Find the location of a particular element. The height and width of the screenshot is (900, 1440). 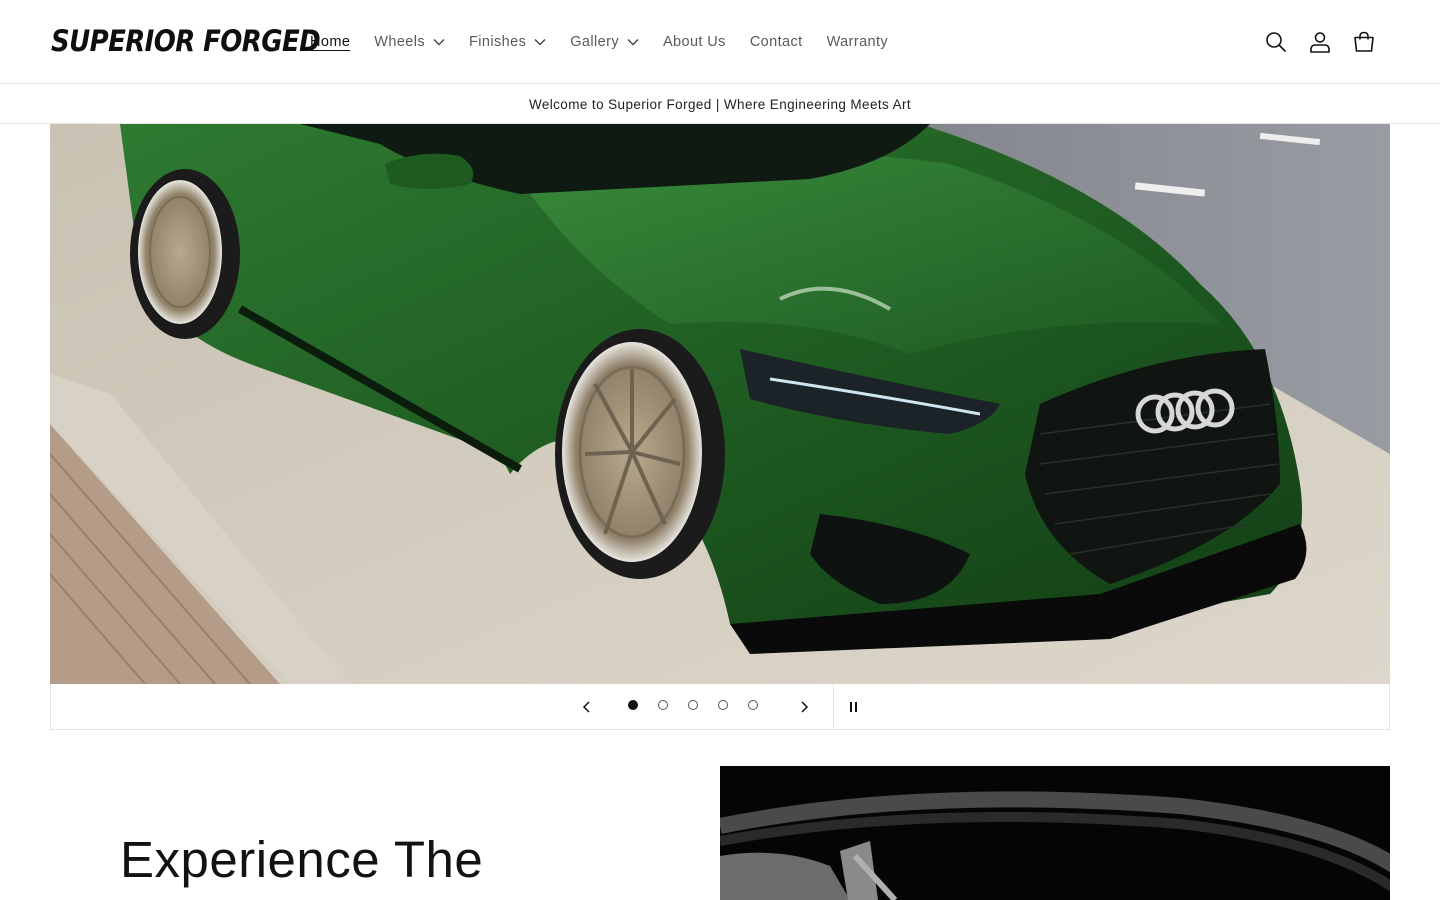

feature-heading: Experience The is located at coordinates (302, 859).